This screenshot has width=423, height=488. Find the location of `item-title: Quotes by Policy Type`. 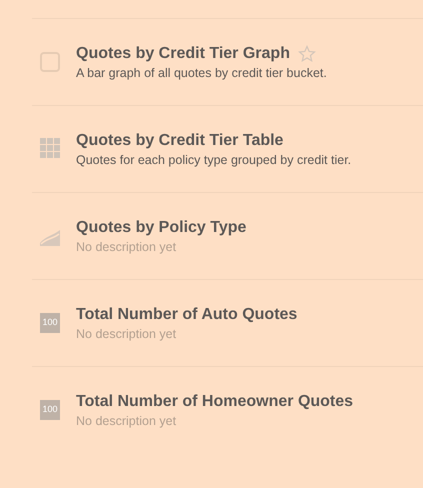

item-title: Quotes by Policy Type is located at coordinates (161, 228).